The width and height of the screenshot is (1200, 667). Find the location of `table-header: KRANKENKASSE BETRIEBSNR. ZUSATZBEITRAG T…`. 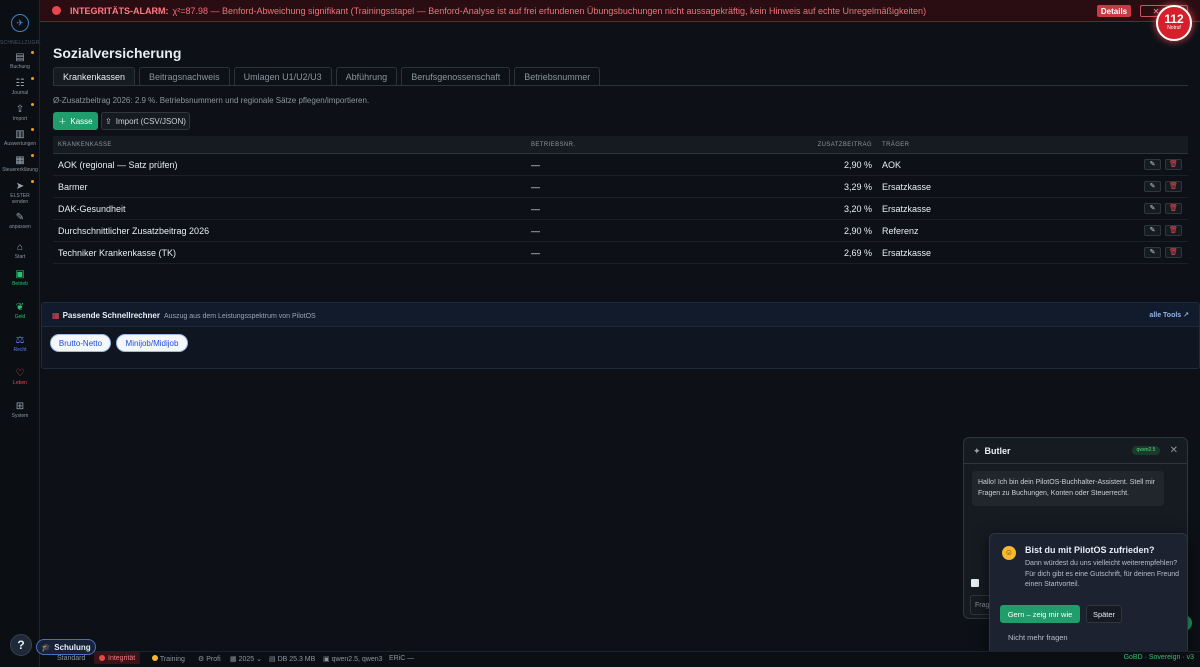

table-header: KRANKENKASSE BETRIEBSNR. ZUSATZBEITRAG T… is located at coordinates (620, 145).